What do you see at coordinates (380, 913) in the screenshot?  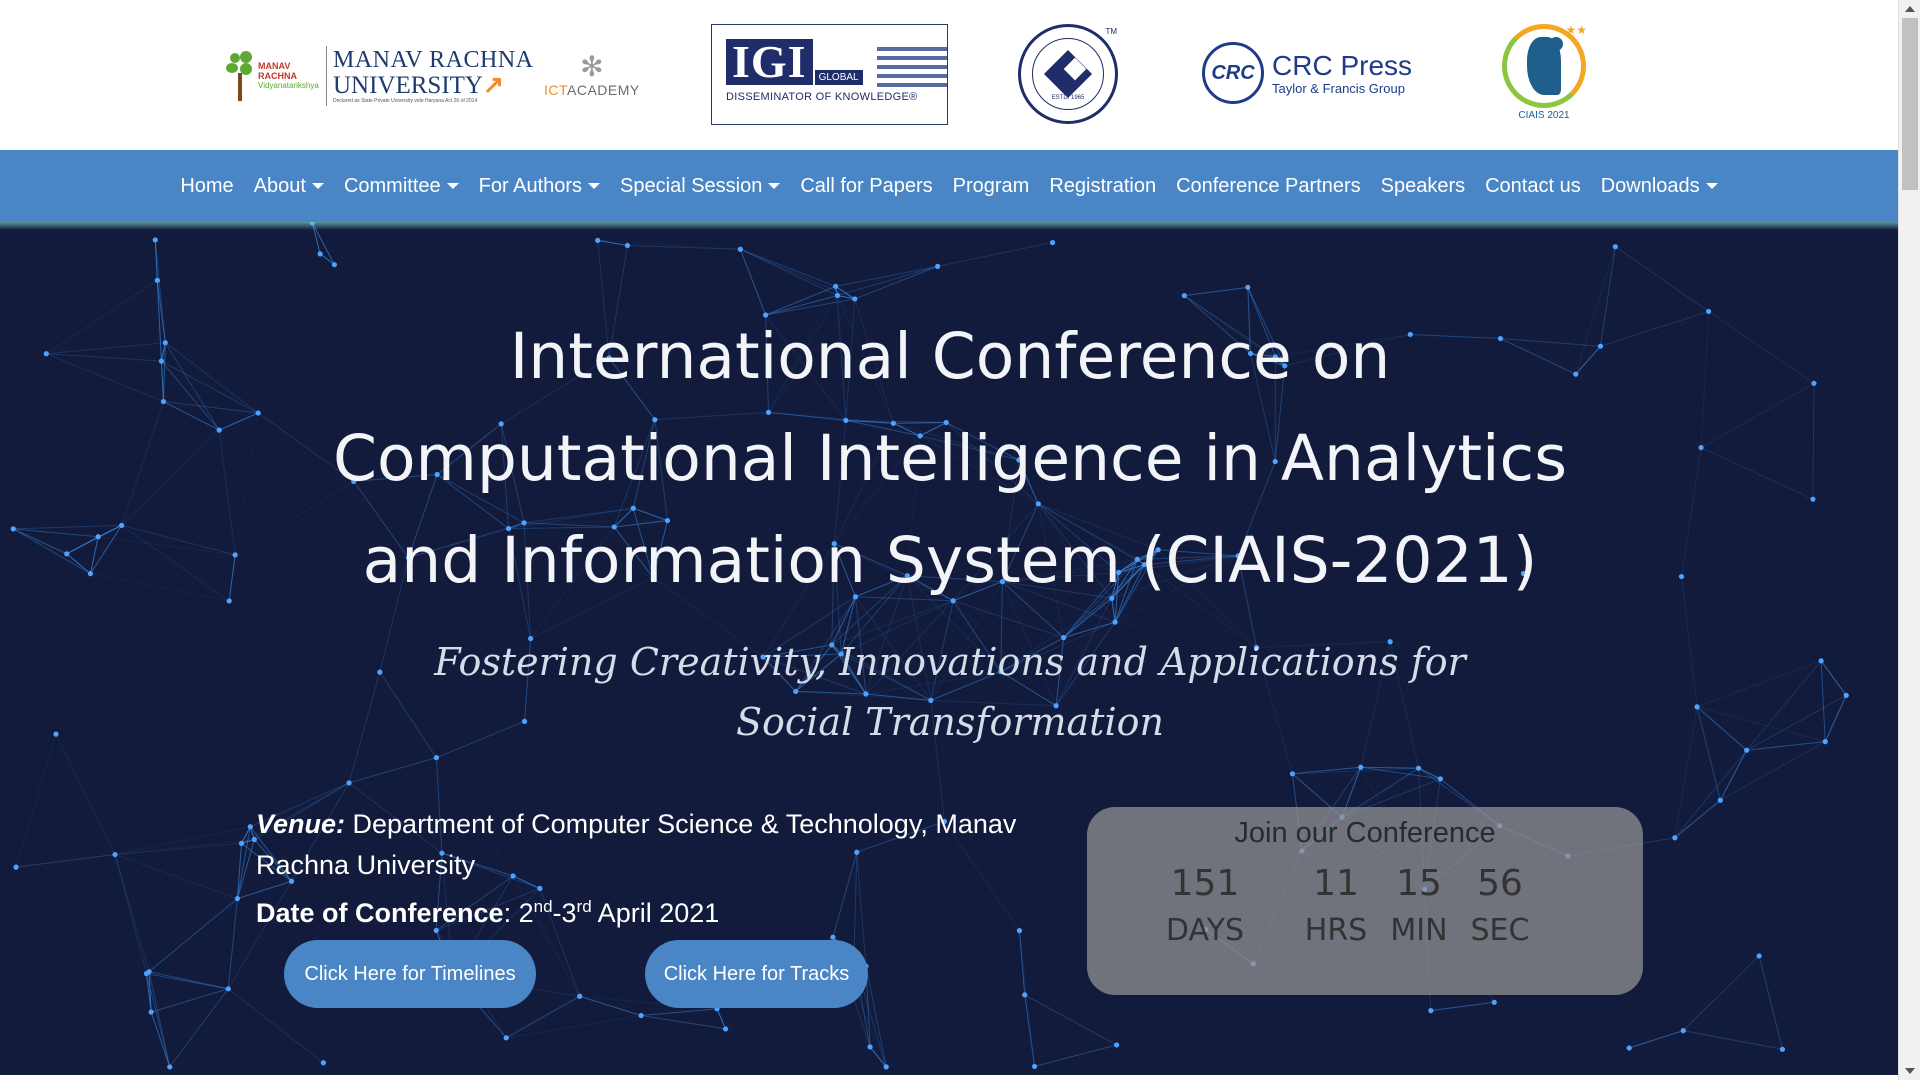 I see `date-label: Date of Conference` at bounding box center [380, 913].